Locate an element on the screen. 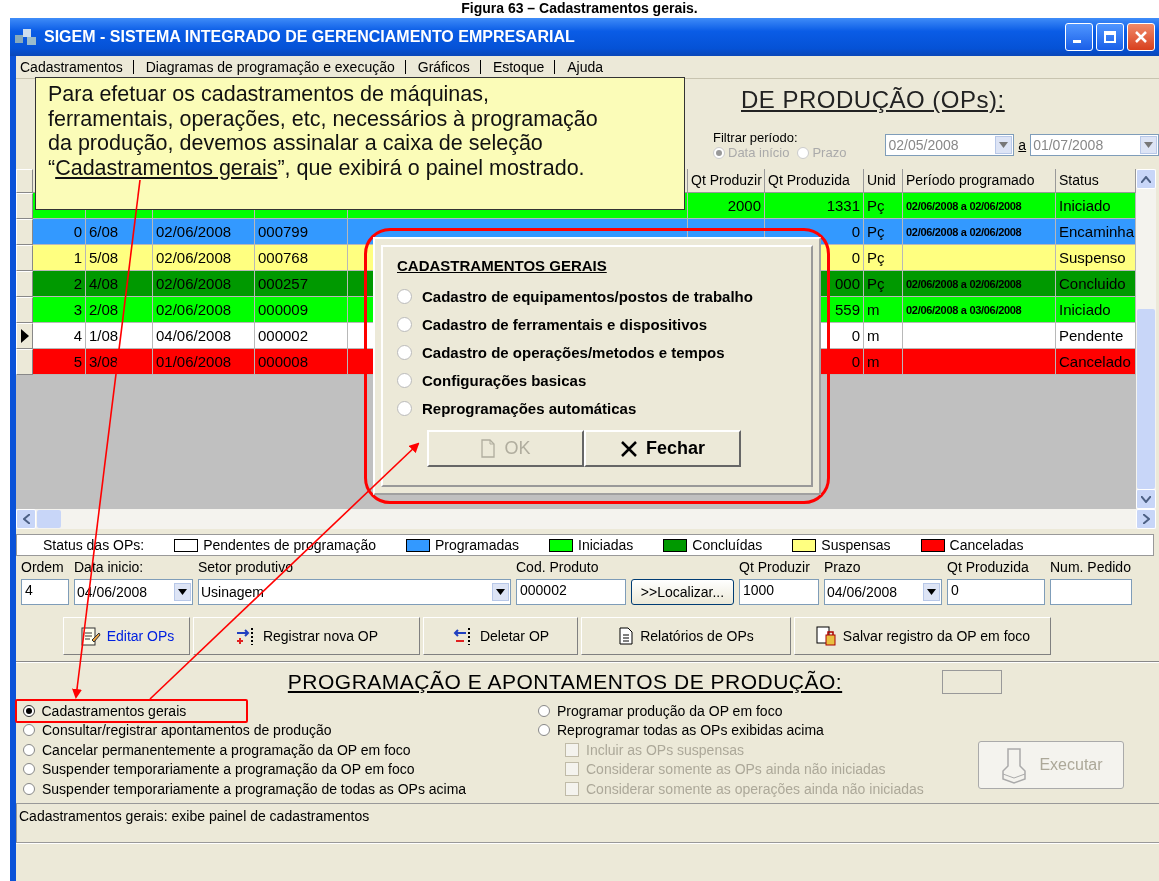 Image resolution: width=1159 pixels, height=881 pixels. table-cell: 6/08 is located at coordinates (104, 231).